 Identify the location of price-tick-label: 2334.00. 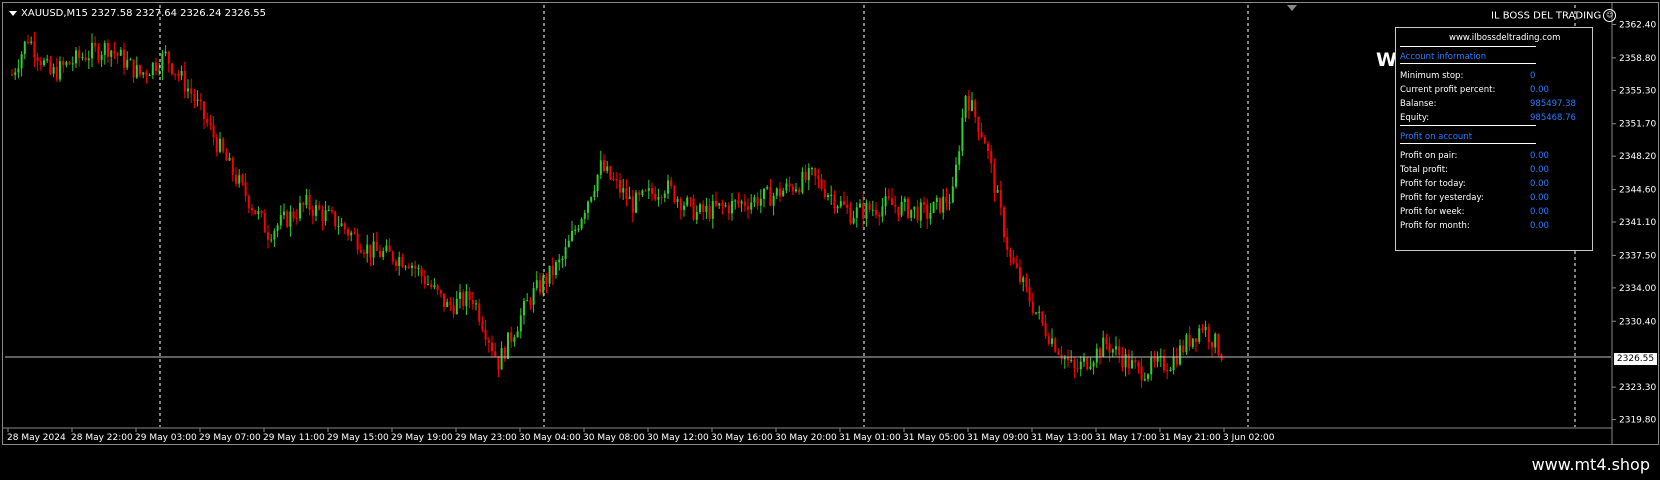
(1637, 289).